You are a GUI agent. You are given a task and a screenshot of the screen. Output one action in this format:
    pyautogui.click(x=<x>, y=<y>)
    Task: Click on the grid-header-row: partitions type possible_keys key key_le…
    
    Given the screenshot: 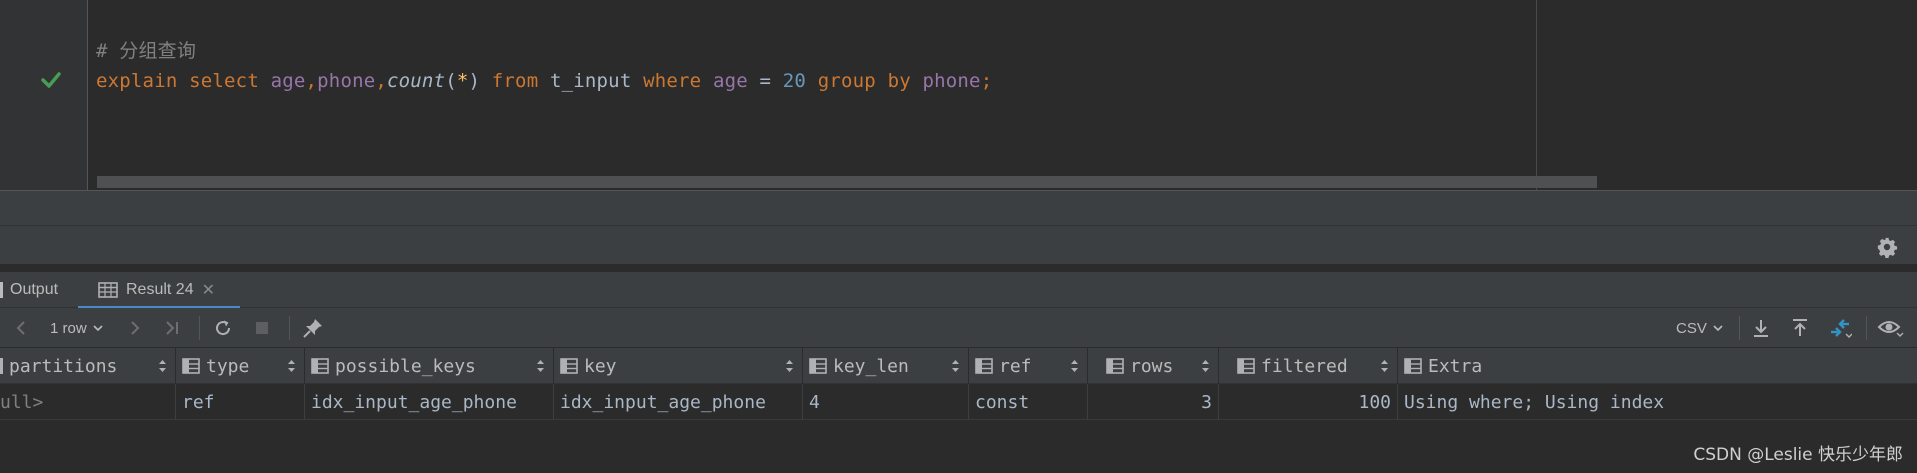 What is the action you would take?
    pyautogui.click(x=958, y=366)
    